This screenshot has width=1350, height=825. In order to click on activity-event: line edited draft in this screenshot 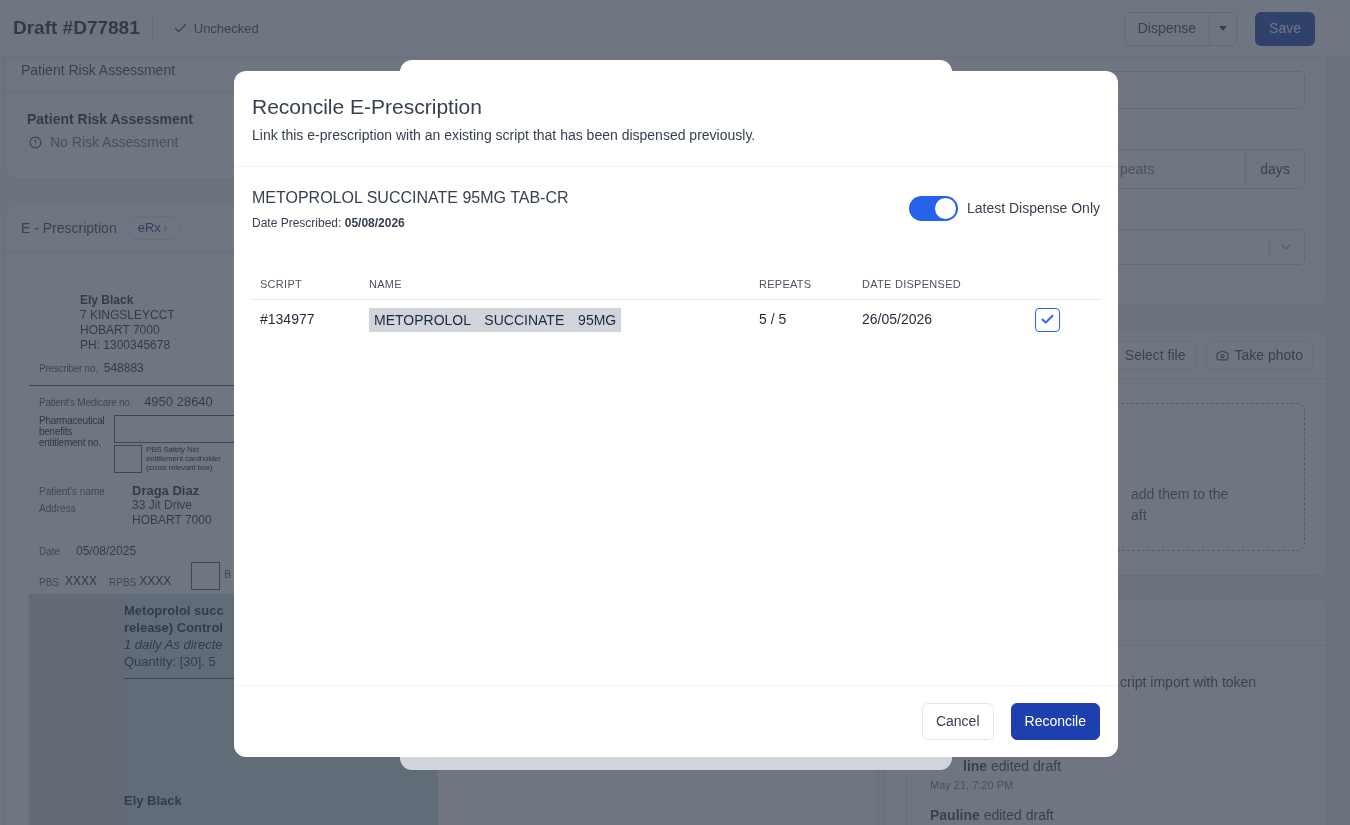, I will do `click(1012, 766)`.